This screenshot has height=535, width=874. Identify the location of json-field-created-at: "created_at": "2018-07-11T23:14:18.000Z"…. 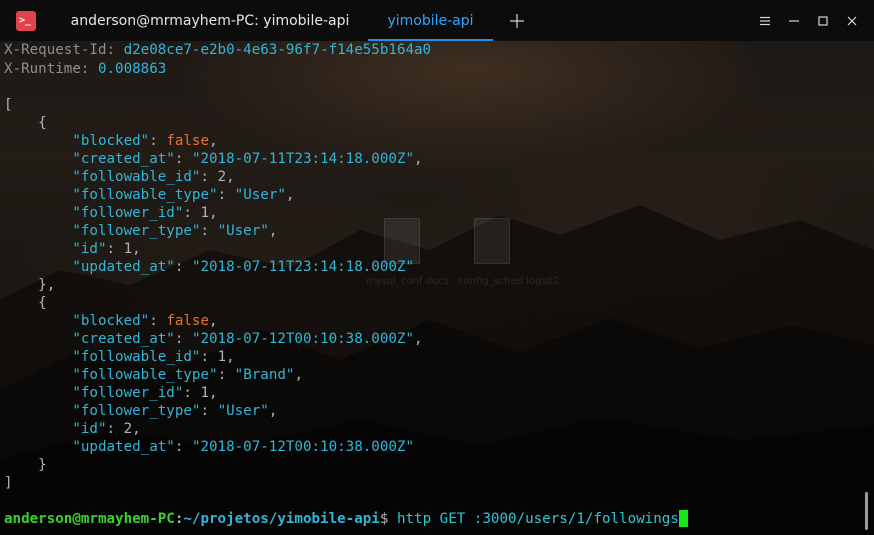
(247, 159).